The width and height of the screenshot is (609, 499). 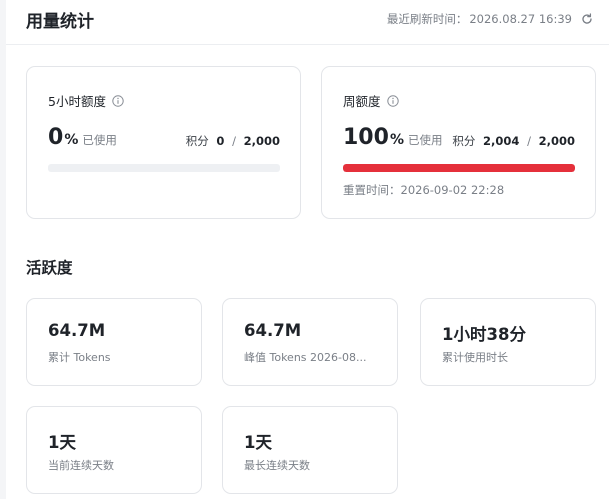 What do you see at coordinates (49, 268) in the screenshot?
I see `activity-section-title: 活跃度` at bounding box center [49, 268].